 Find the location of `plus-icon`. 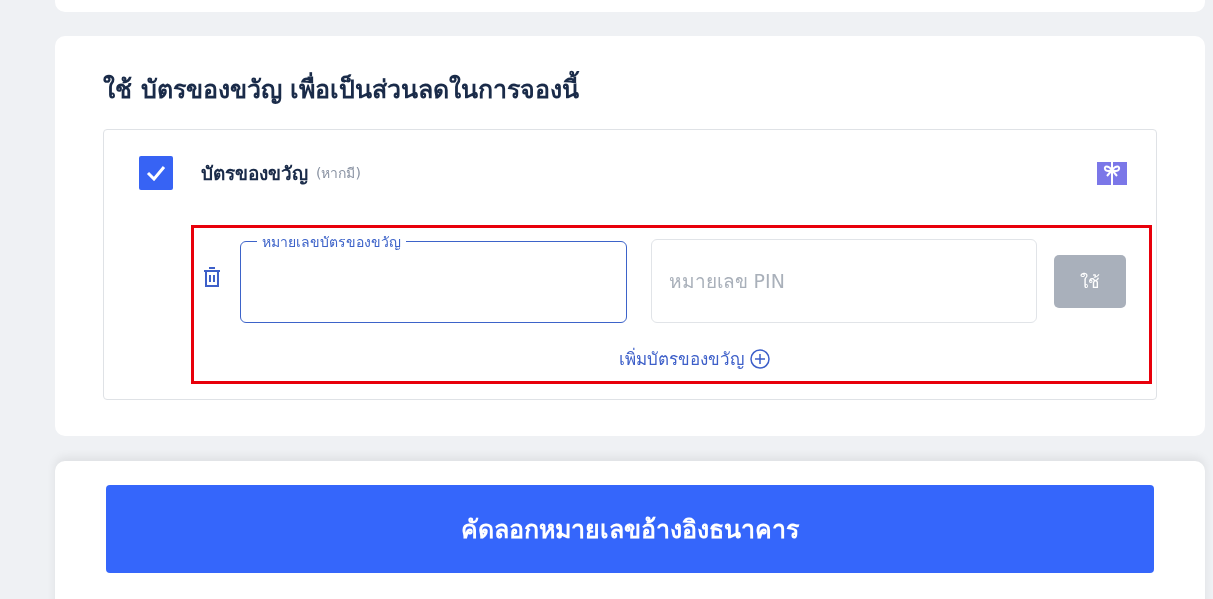

plus-icon is located at coordinates (760, 358).